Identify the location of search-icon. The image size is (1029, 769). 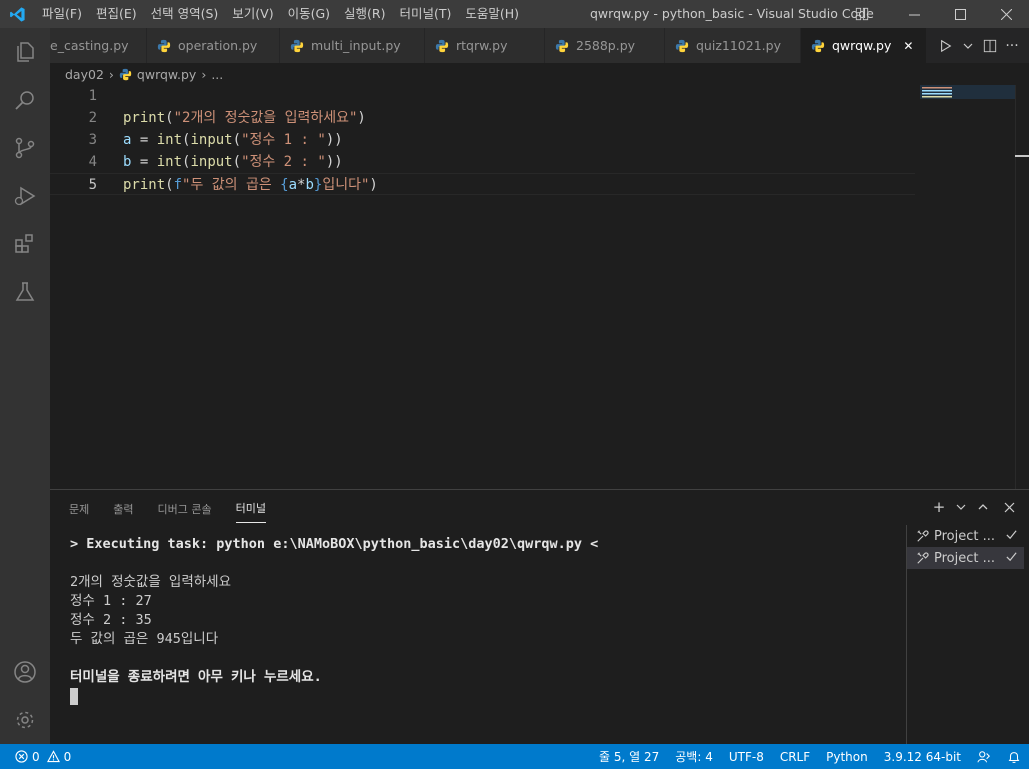
(25, 100).